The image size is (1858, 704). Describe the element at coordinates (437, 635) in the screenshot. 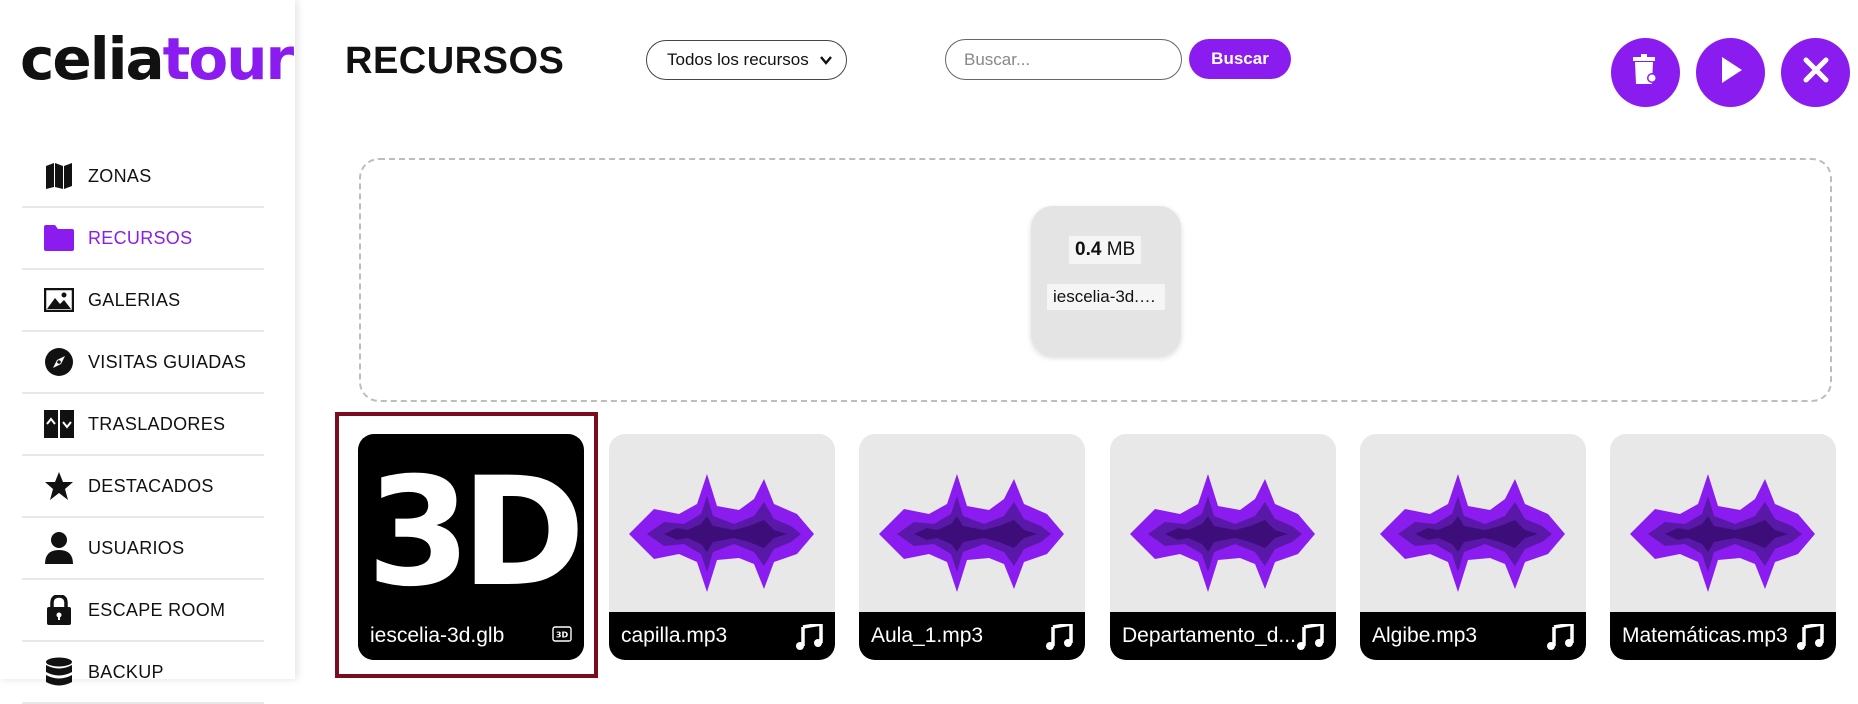

I see `resource-name: iescelia-3d.glb` at that location.